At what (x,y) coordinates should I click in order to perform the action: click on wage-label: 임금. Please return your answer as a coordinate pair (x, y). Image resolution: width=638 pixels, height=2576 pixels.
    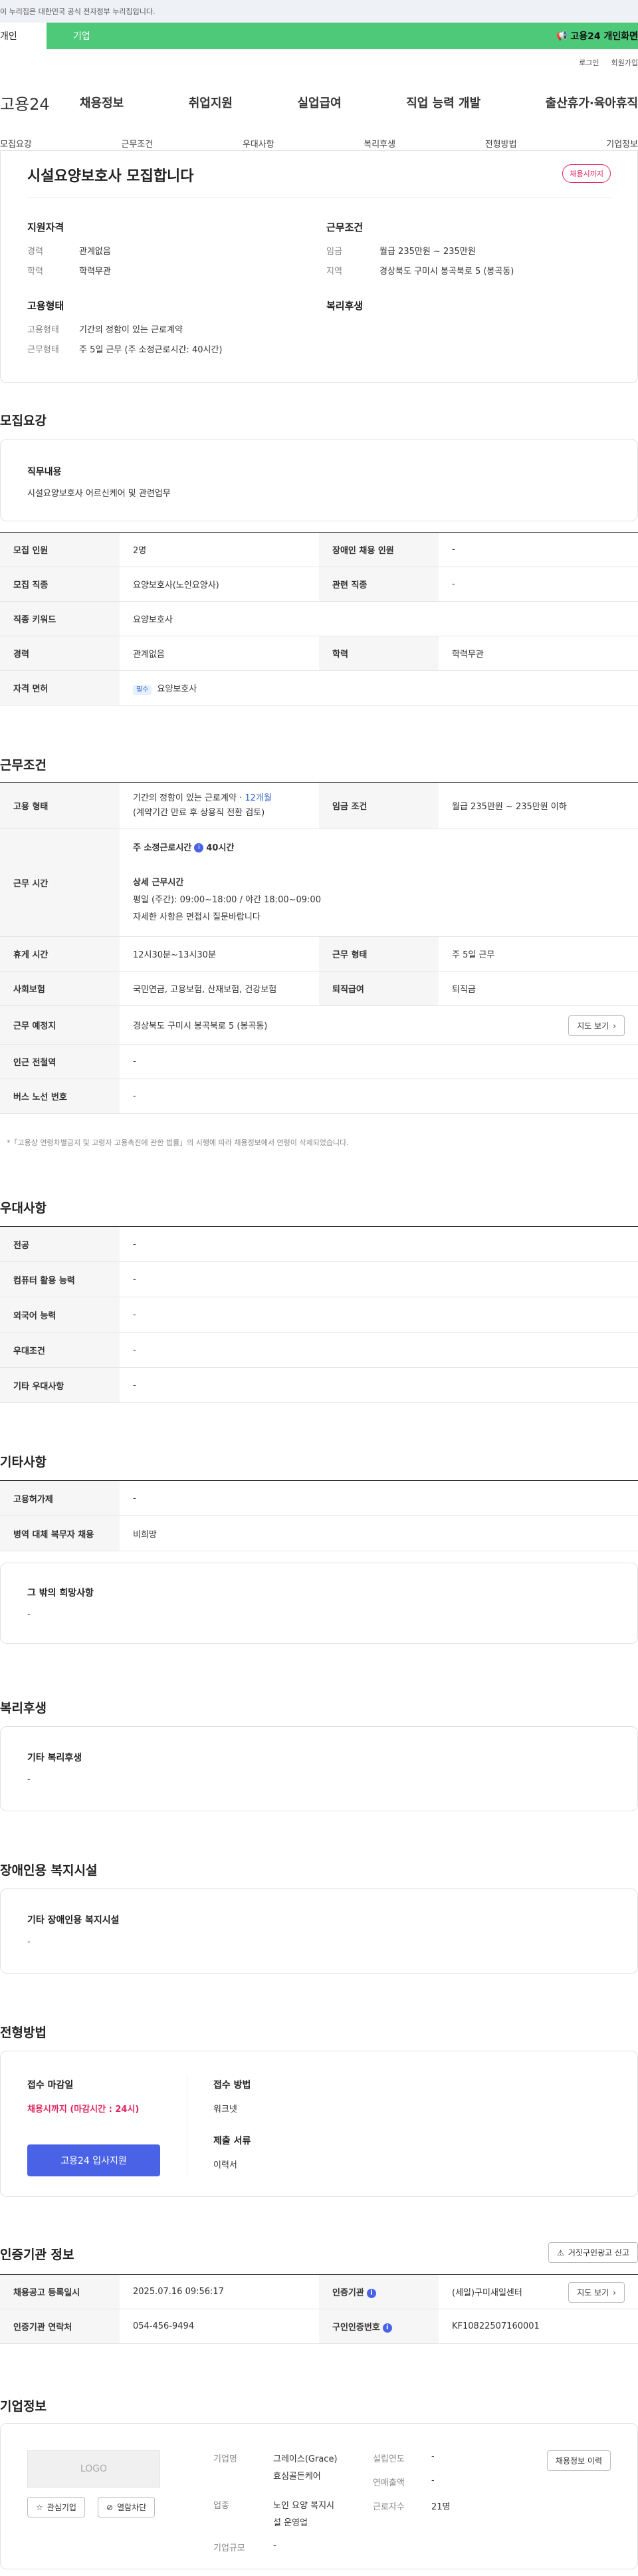
    Looking at the image, I should click on (334, 252).